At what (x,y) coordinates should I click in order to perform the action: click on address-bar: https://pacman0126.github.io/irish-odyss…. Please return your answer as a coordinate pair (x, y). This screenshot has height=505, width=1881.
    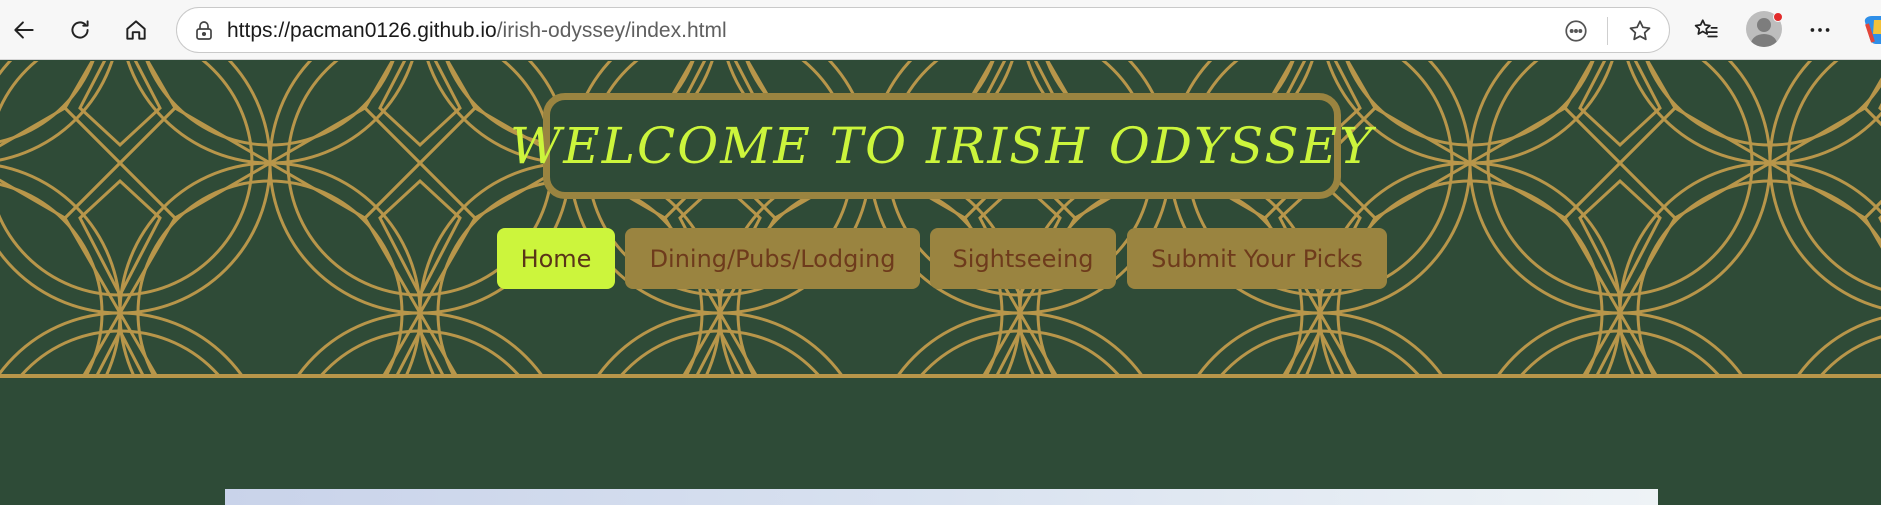
    Looking at the image, I should click on (923, 30).